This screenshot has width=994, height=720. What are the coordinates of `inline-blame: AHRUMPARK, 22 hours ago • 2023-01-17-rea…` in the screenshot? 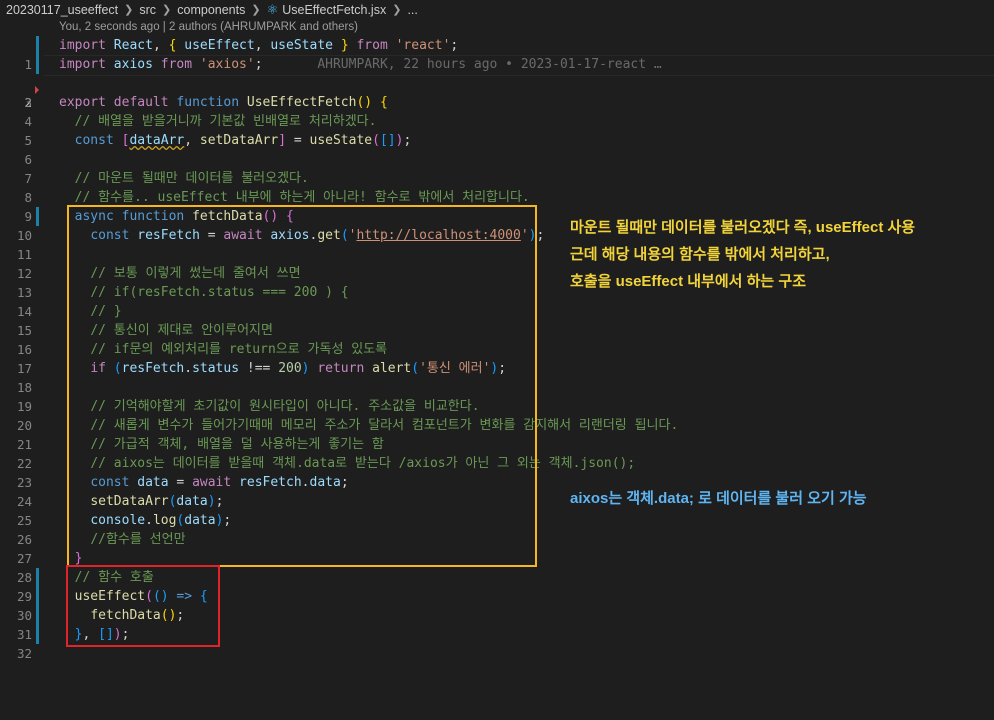 It's located at (489, 64).